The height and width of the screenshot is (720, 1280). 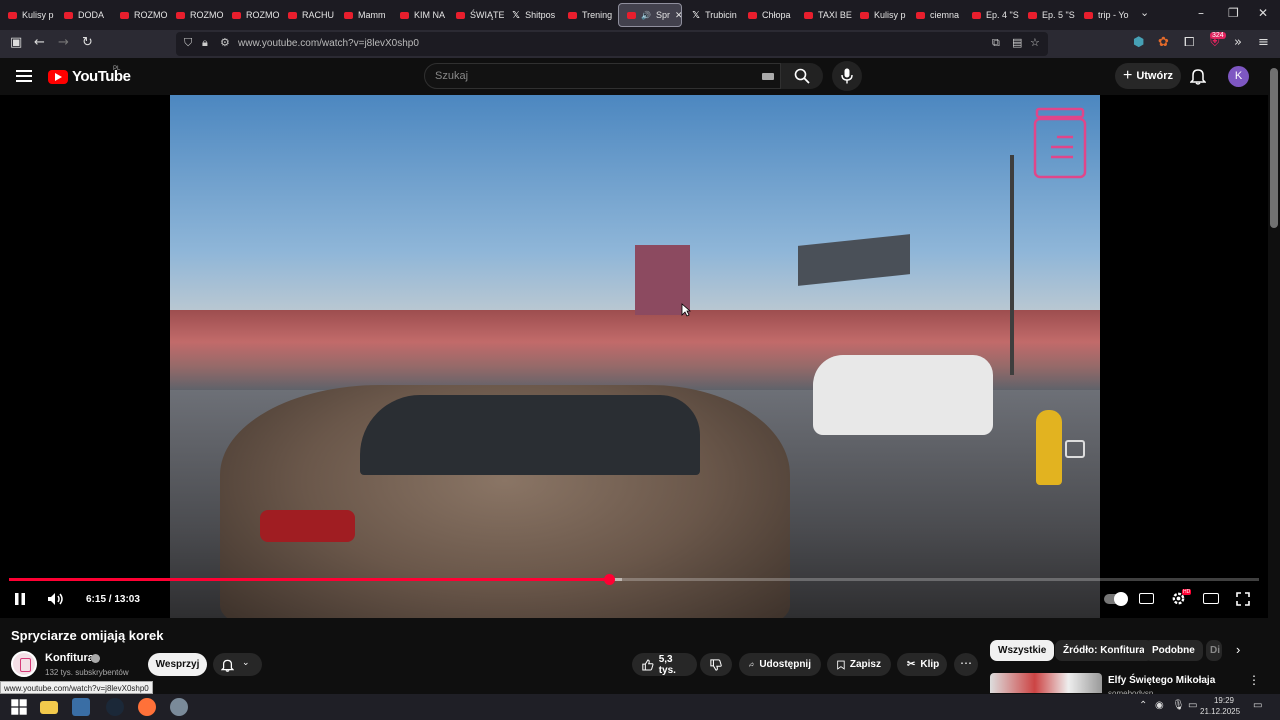 I want to click on extensions-puzzle-icon: ⧠, so click(x=1189, y=42).